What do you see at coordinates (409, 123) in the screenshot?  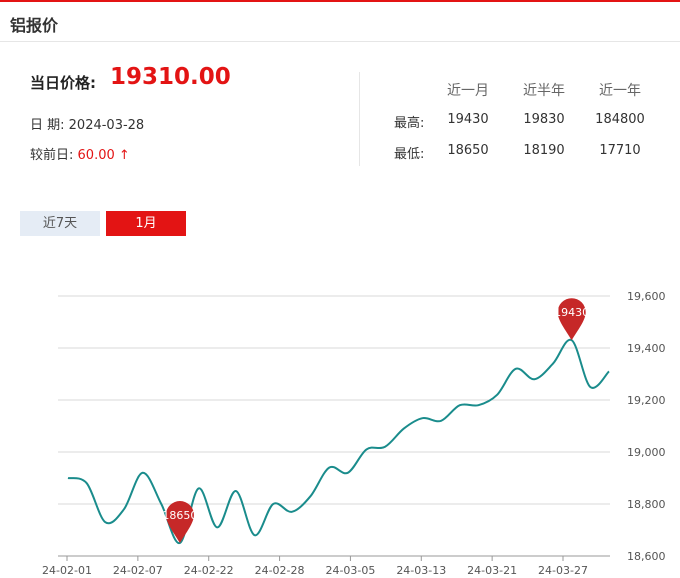 I see `high-label: 最高:` at bounding box center [409, 123].